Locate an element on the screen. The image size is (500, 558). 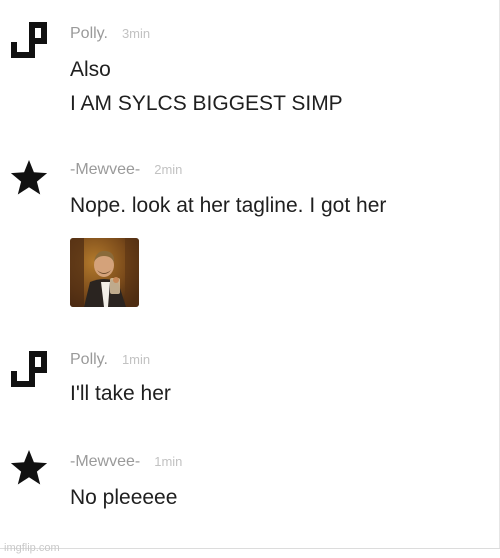
message-text: No pleeeee is located at coordinates (124, 497).